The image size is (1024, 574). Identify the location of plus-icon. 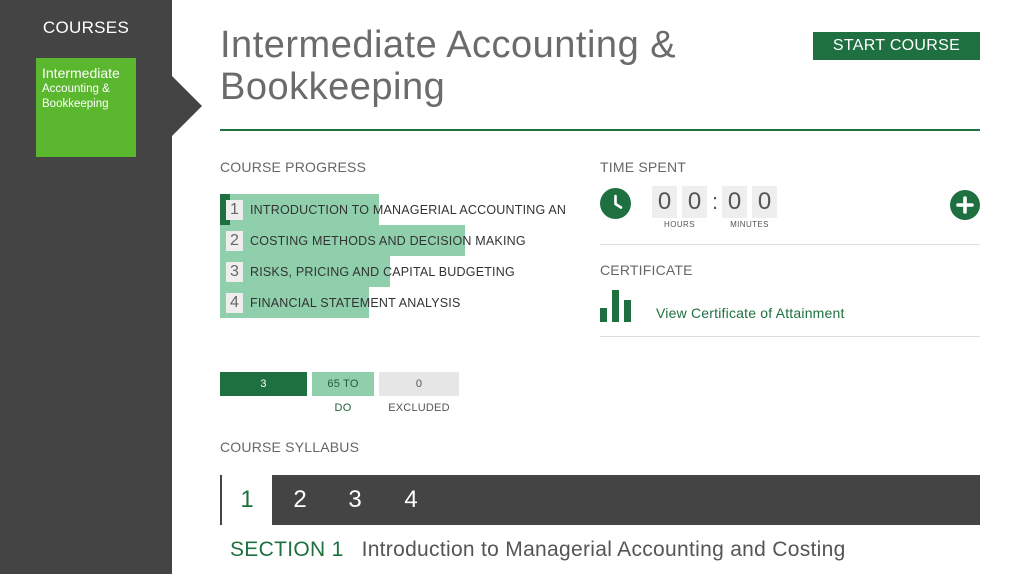
(965, 205).